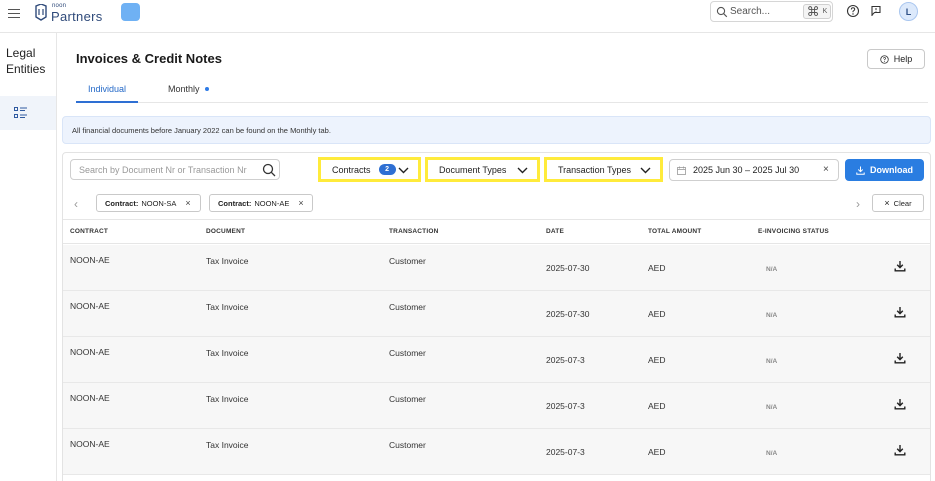 The height and width of the screenshot is (481, 935). I want to click on calendar-icon, so click(681, 170).